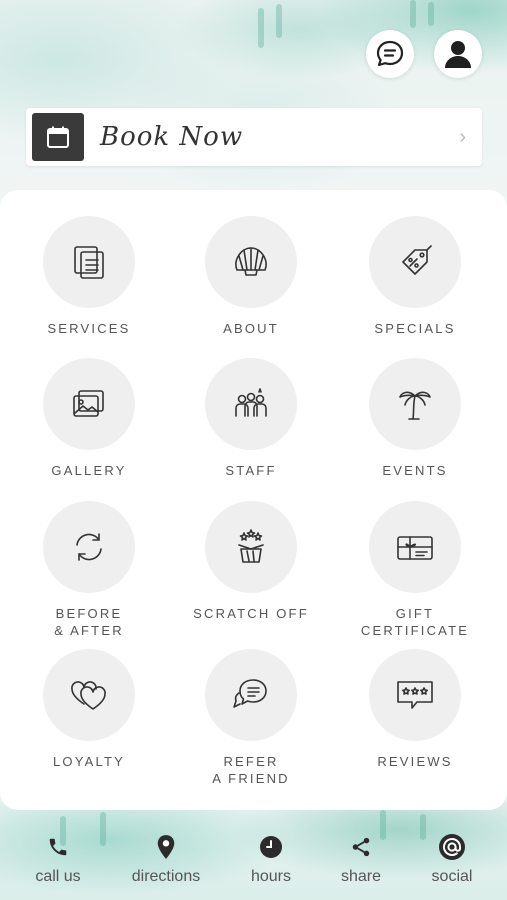 This screenshot has width=507, height=900. I want to click on nav-social: social, so click(452, 859).